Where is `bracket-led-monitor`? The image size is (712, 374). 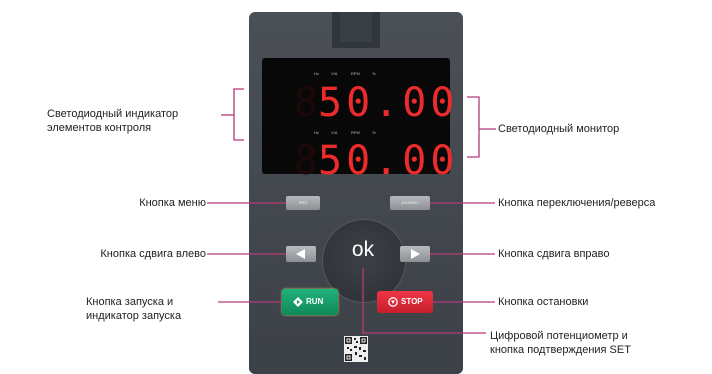
bracket-led-monitor is located at coordinates (473, 127).